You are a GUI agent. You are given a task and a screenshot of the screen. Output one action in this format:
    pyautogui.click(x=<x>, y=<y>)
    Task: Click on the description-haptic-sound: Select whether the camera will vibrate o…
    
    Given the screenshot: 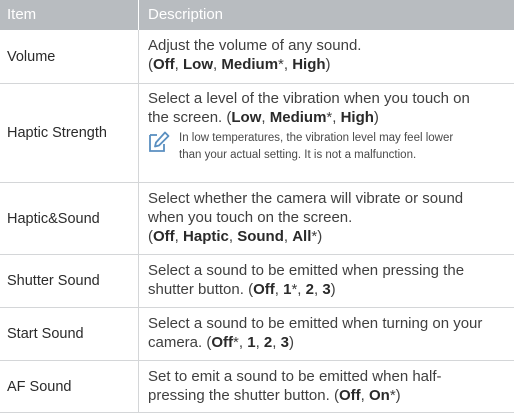 What is the action you would take?
    pyautogui.click(x=326, y=218)
    